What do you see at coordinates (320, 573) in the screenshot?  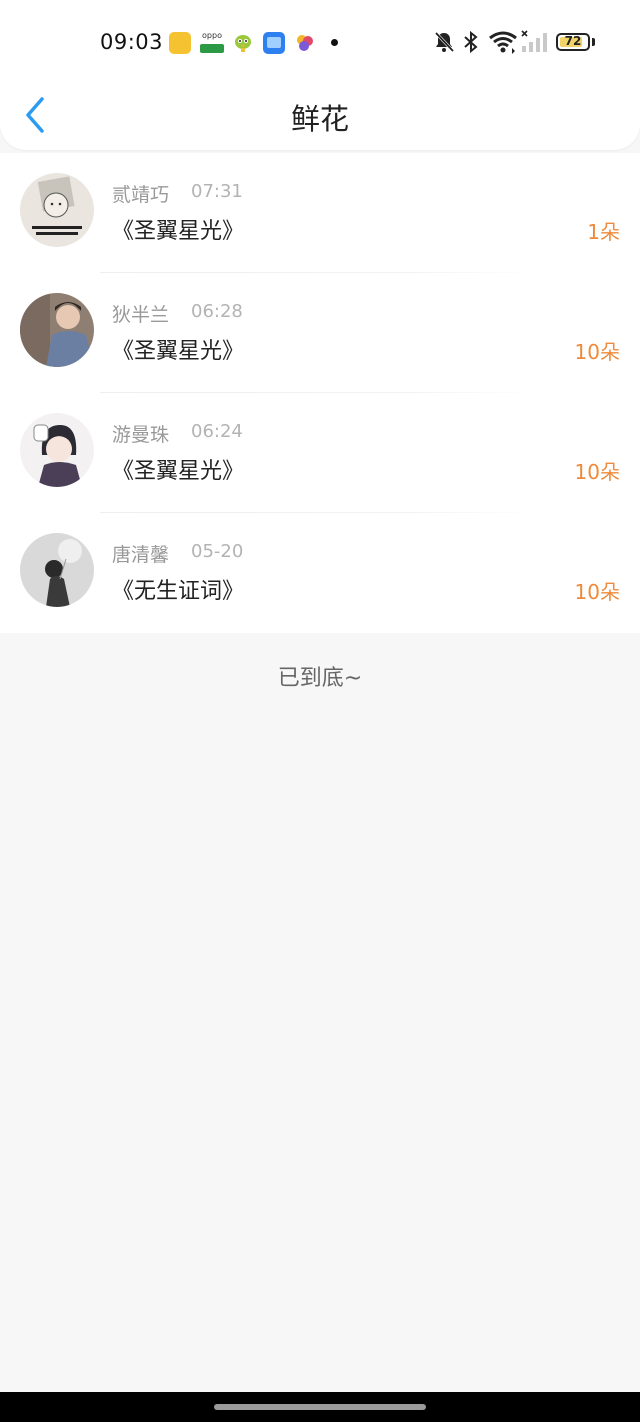 I see `list-item: 唐清馨 05-20 《无生证词》 10朵` at bounding box center [320, 573].